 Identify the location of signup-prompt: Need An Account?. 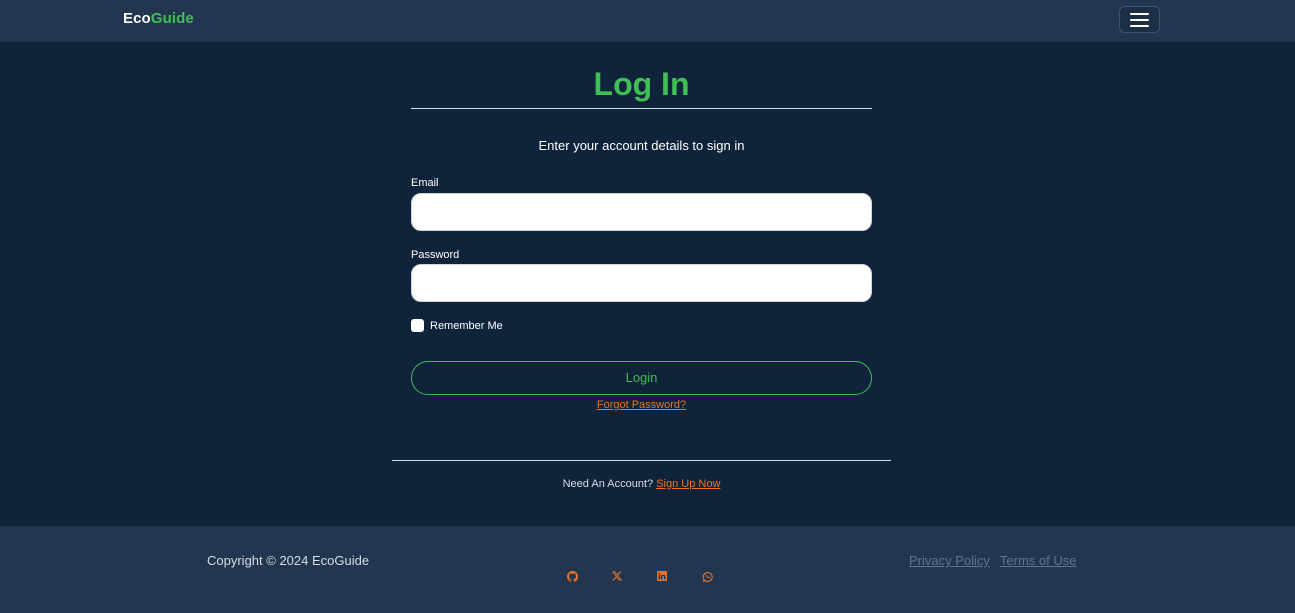
(608, 484).